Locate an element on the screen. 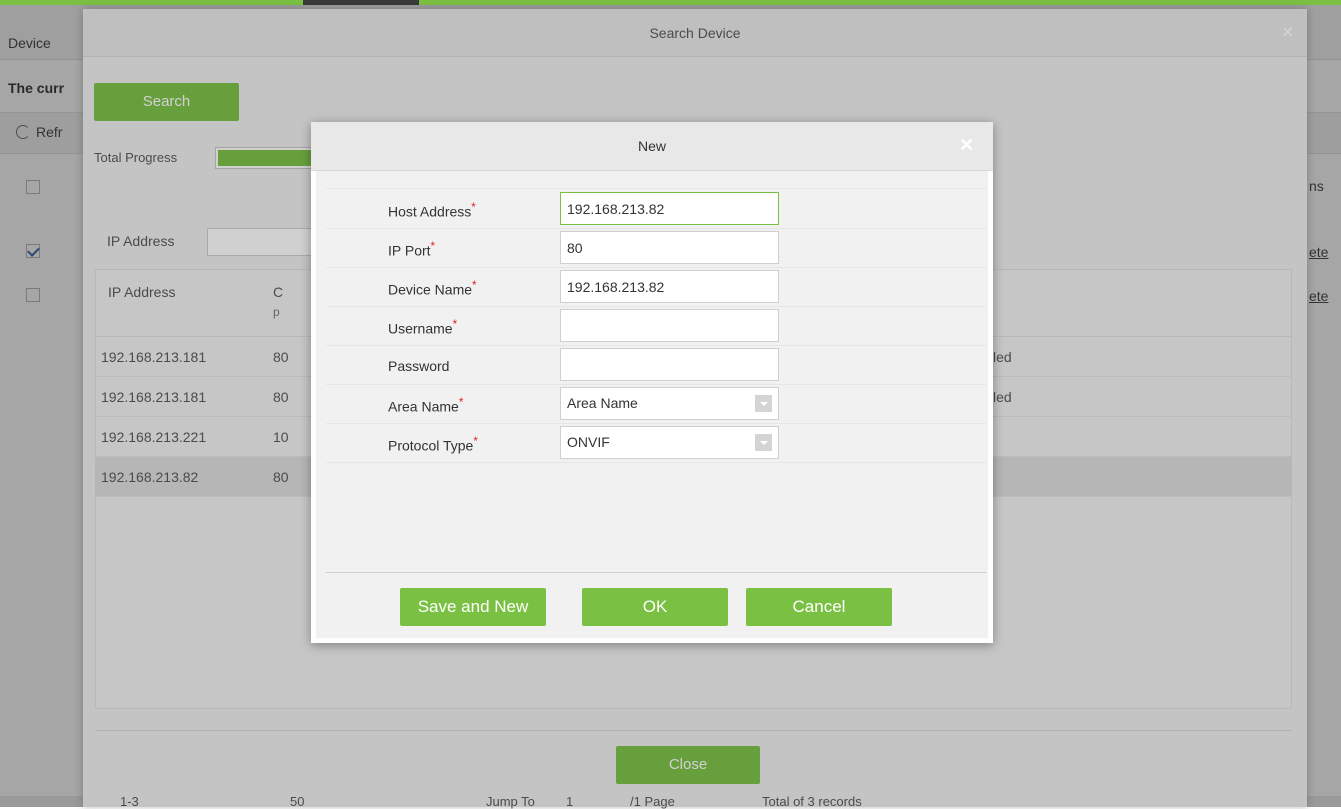  dialog-footer-divider is located at coordinates (656, 572).